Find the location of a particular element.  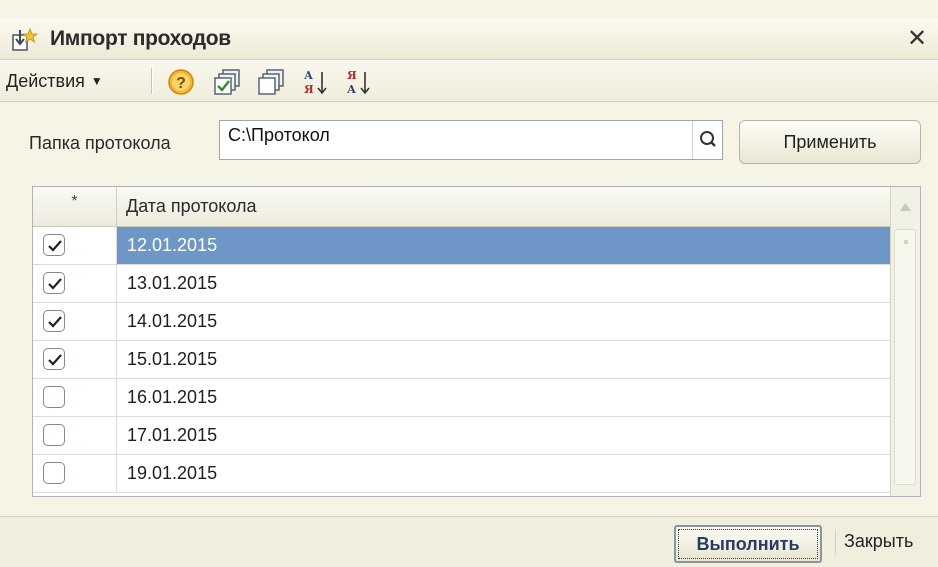

search-icon is located at coordinates (708, 147).